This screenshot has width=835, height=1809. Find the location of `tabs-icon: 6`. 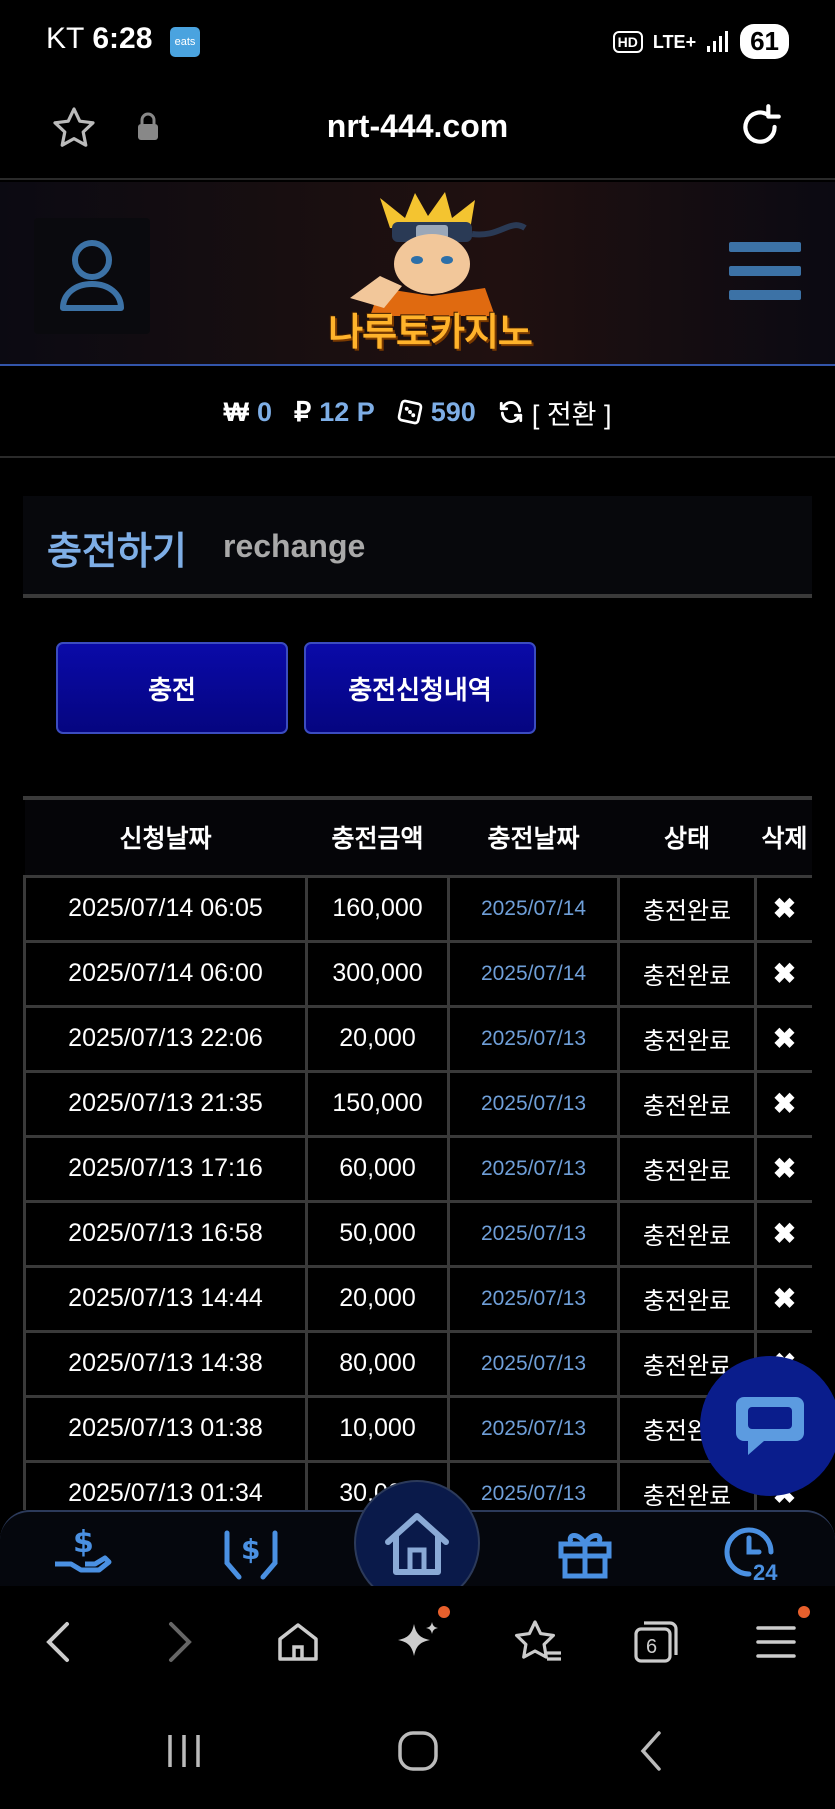

tabs-icon: 6 is located at coordinates (656, 1642).